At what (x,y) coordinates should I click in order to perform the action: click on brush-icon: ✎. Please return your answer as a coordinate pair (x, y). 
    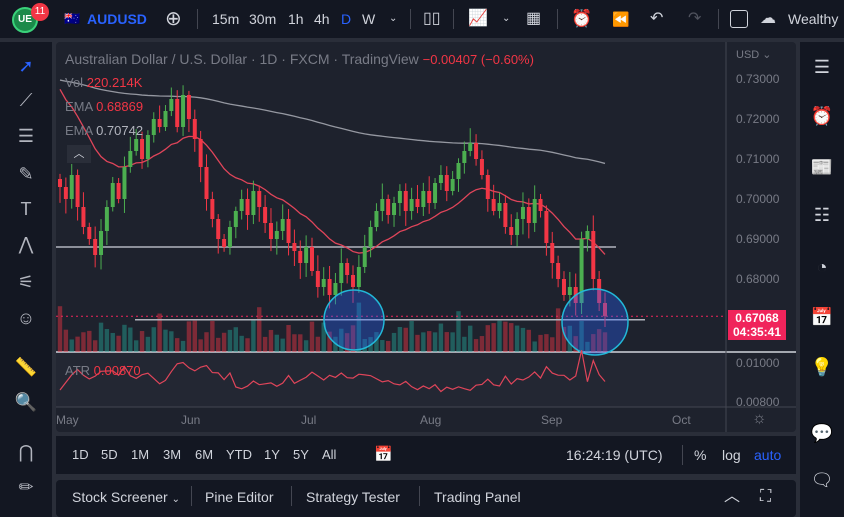
    Looking at the image, I should click on (26, 174).